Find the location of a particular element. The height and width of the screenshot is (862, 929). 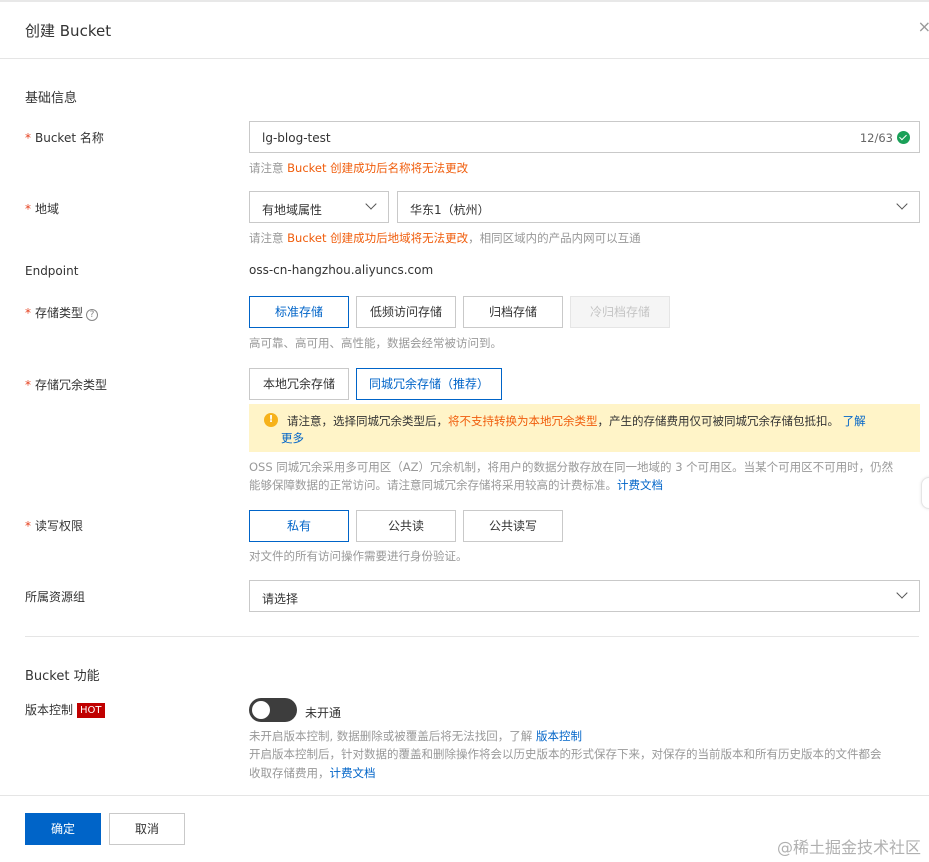

versioning-state: 未开通 is located at coordinates (323, 713).